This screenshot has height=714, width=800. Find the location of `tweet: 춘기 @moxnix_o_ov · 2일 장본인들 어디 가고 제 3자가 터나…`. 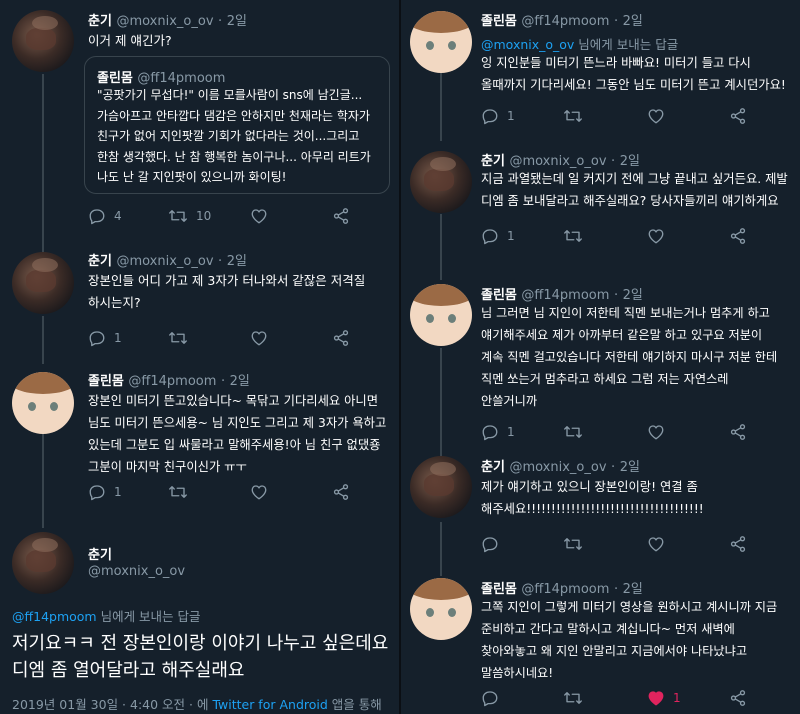

tweet: 춘기 @moxnix_o_ov · 2일 장본인들 어디 가고 제 3자가 터나… is located at coordinates (199, 300).